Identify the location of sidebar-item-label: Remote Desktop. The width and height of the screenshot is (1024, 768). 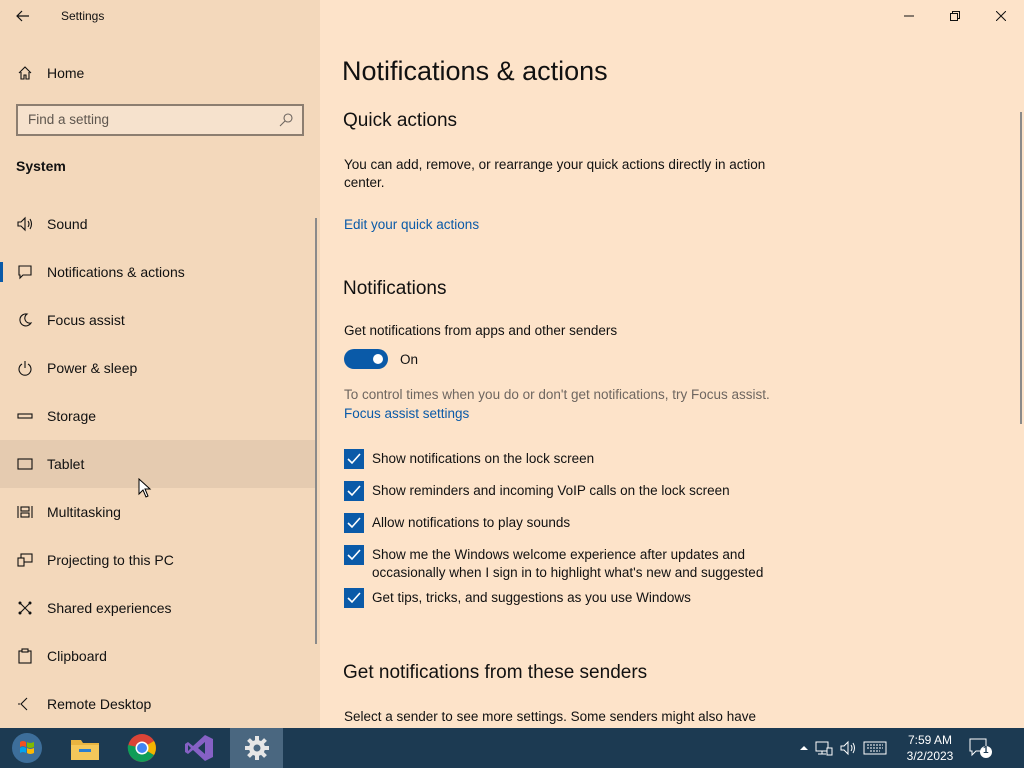
(99, 704).